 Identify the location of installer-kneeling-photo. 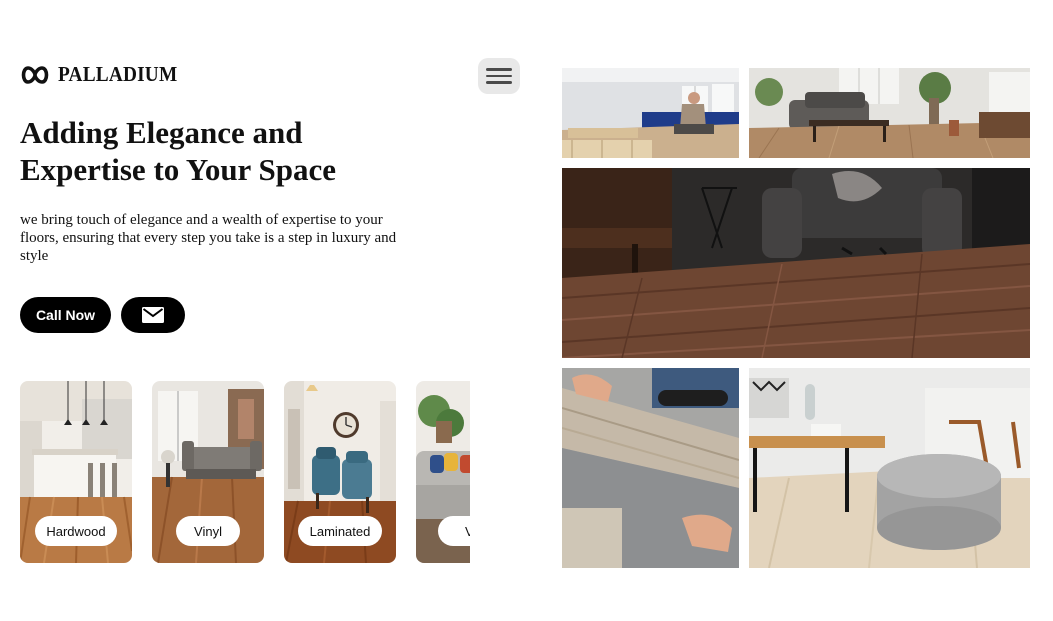
(650, 113).